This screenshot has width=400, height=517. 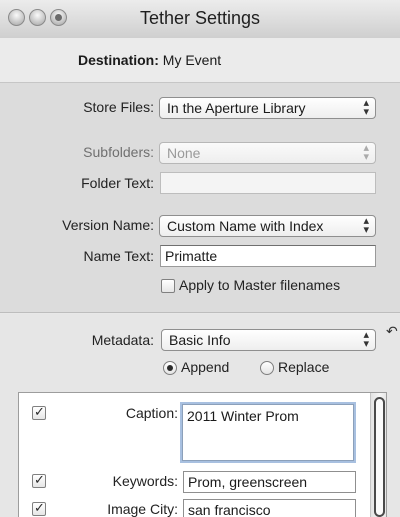 What do you see at coordinates (392, 331) in the screenshot?
I see `revert-arrow-icon: ↶` at bounding box center [392, 331].